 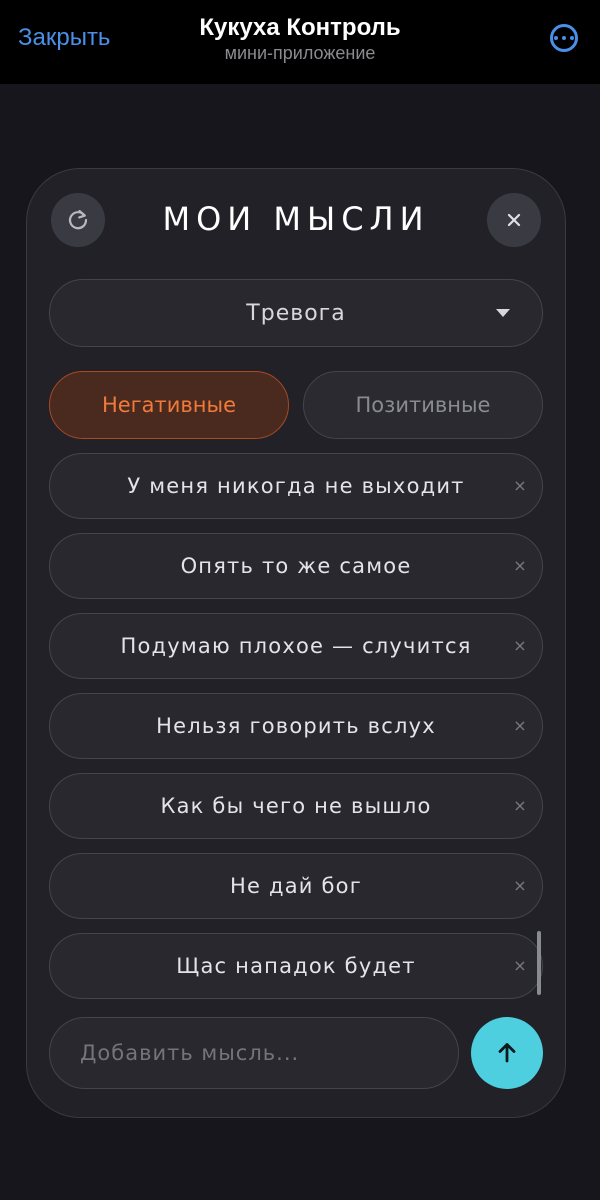 I want to click on thought-text: Как бы чего не вышло, so click(x=296, y=806).